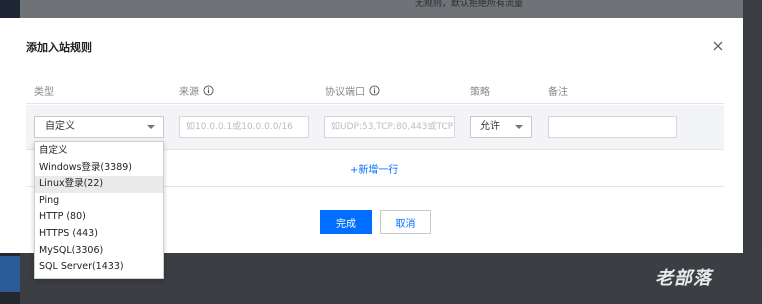 This screenshot has height=304, width=762. I want to click on policy-select-value: 允许, so click(490, 126).